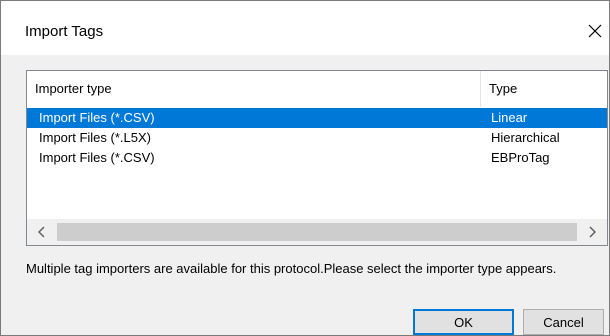 This screenshot has height=336, width=610. Describe the element at coordinates (520, 157) in the screenshot. I see `type-cell: EBProTag` at that location.